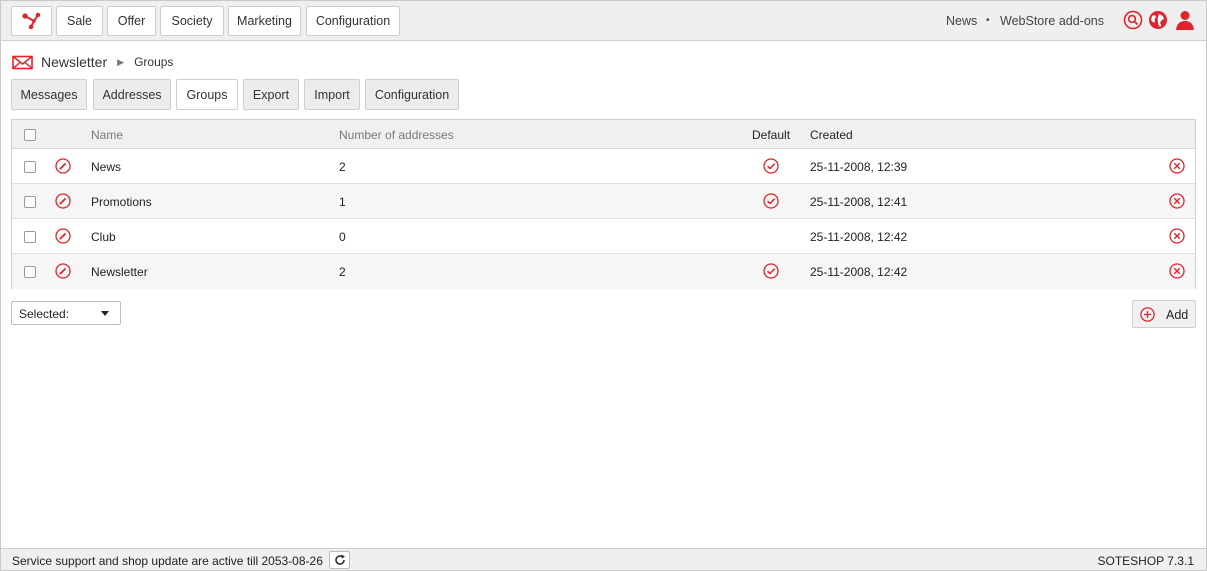  Describe the element at coordinates (1185, 20) in the screenshot. I see `user-icon` at that location.